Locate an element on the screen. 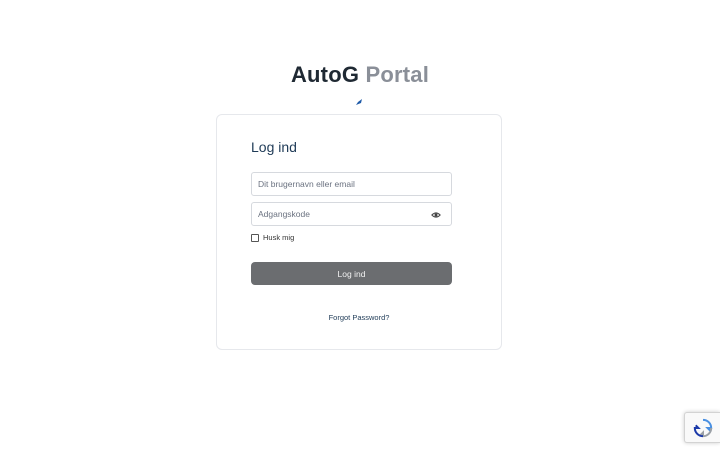  login-button: Log ind is located at coordinates (351, 273).